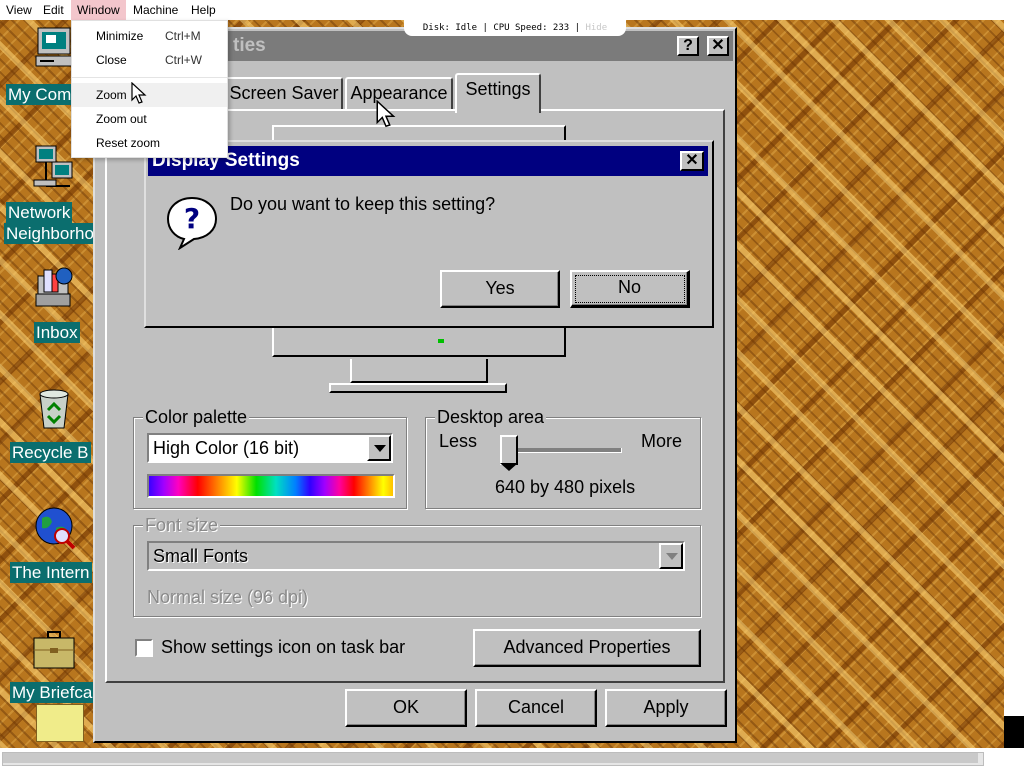 Image resolution: width=1024 pixels, height=768 pixels. I want to click on close-button: ✕, so click(718, 46).